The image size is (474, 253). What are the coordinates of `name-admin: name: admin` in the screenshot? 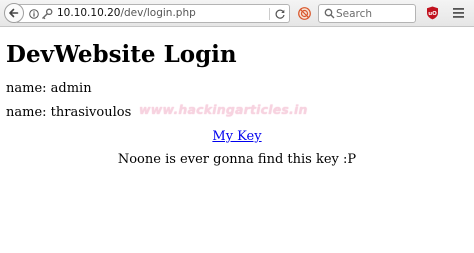 It's located at (49, 88).